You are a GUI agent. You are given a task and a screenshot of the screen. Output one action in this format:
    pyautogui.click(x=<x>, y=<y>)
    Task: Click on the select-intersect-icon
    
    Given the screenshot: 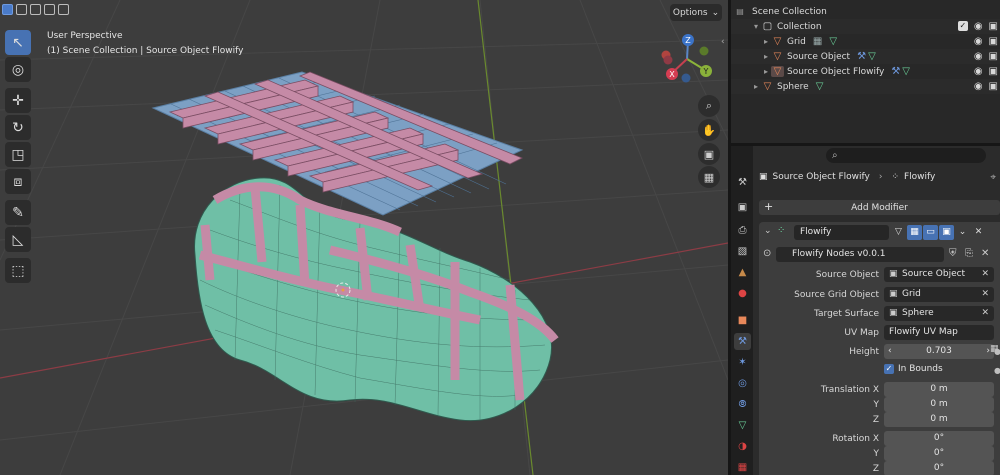 What is the action you would take?
    pyautogui.click(x=63, y=9)
    